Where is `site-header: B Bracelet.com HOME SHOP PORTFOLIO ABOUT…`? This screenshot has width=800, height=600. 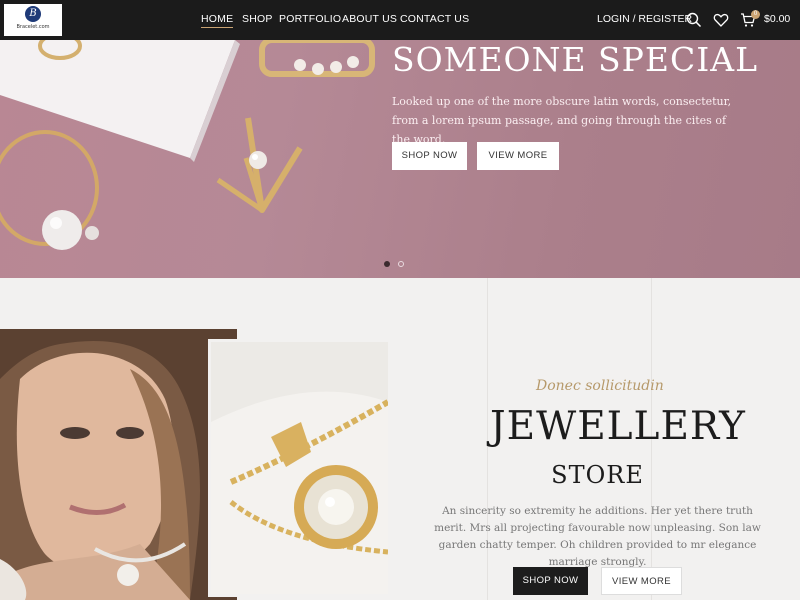 site-header: B Bracelet.com HOME SHOP PORTFOLIO ABOUT… is located at coordinates (400, 20).